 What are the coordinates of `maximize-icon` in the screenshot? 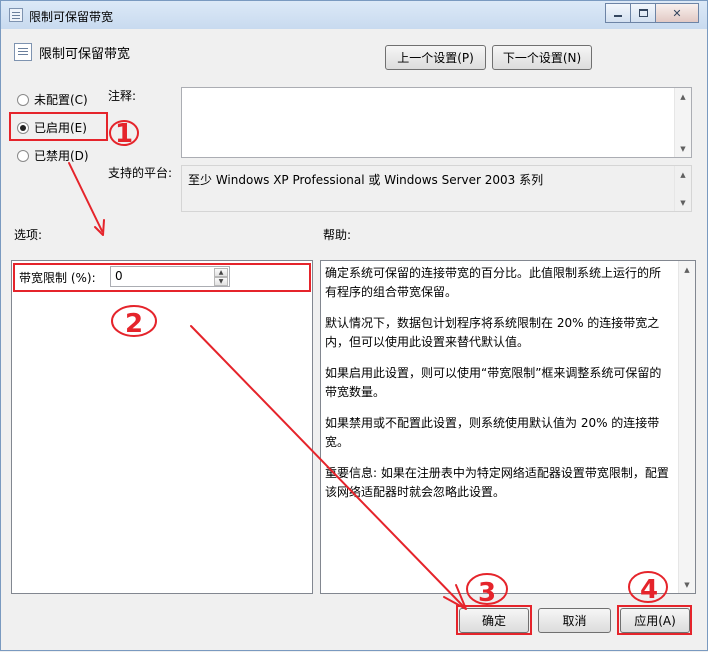 It's located at (643, 13).